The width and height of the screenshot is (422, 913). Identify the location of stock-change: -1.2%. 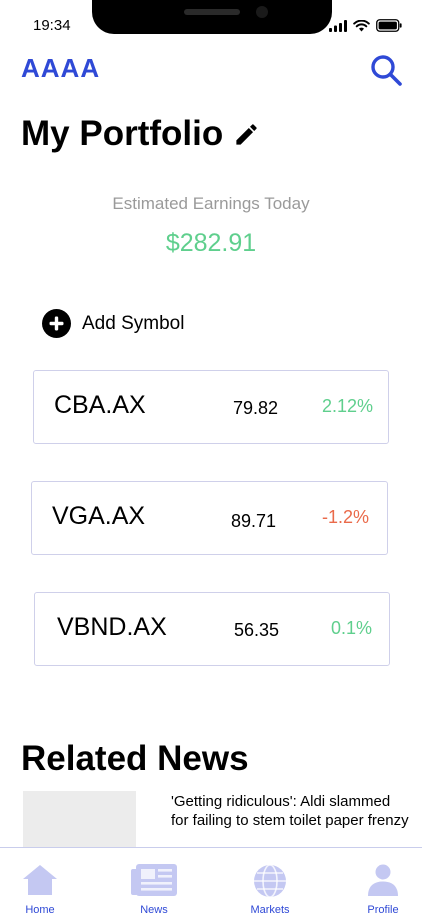
(346, 517).